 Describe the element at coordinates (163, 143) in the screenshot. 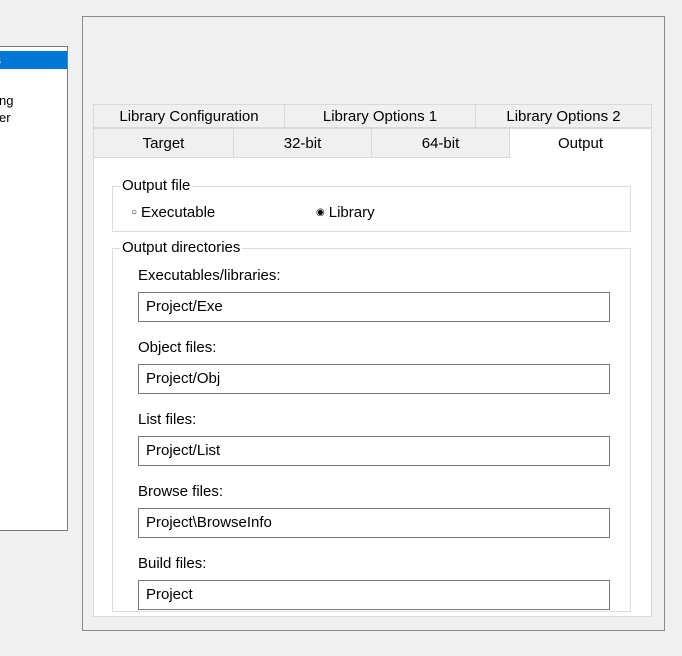

I see `tab-target: Target` at that location.